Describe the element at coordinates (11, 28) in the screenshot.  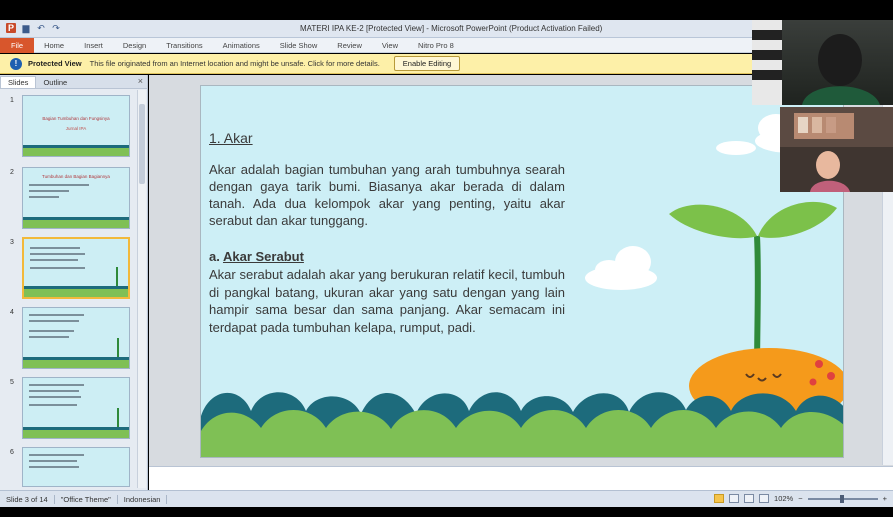
I see `powerpoint-logo-icon: P` at that location.